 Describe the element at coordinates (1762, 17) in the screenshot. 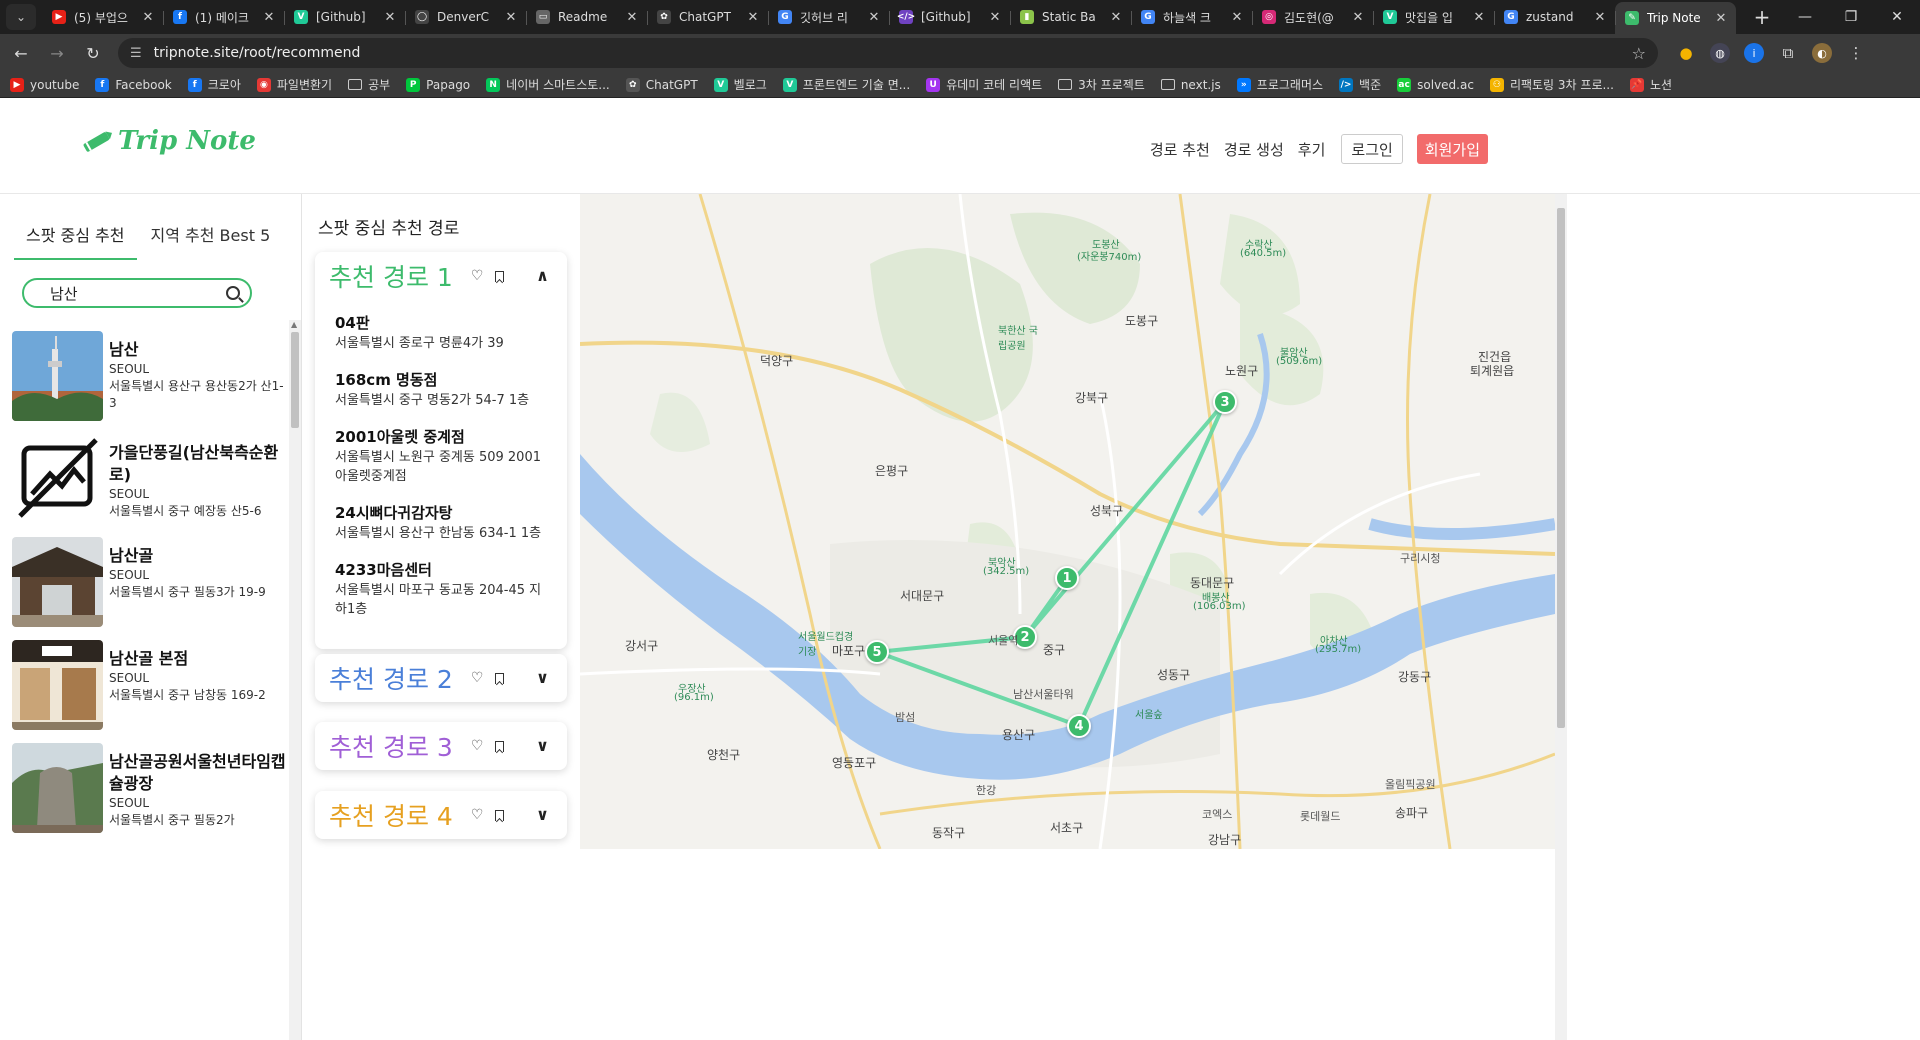

I see `new-tab-button: +` at that location.